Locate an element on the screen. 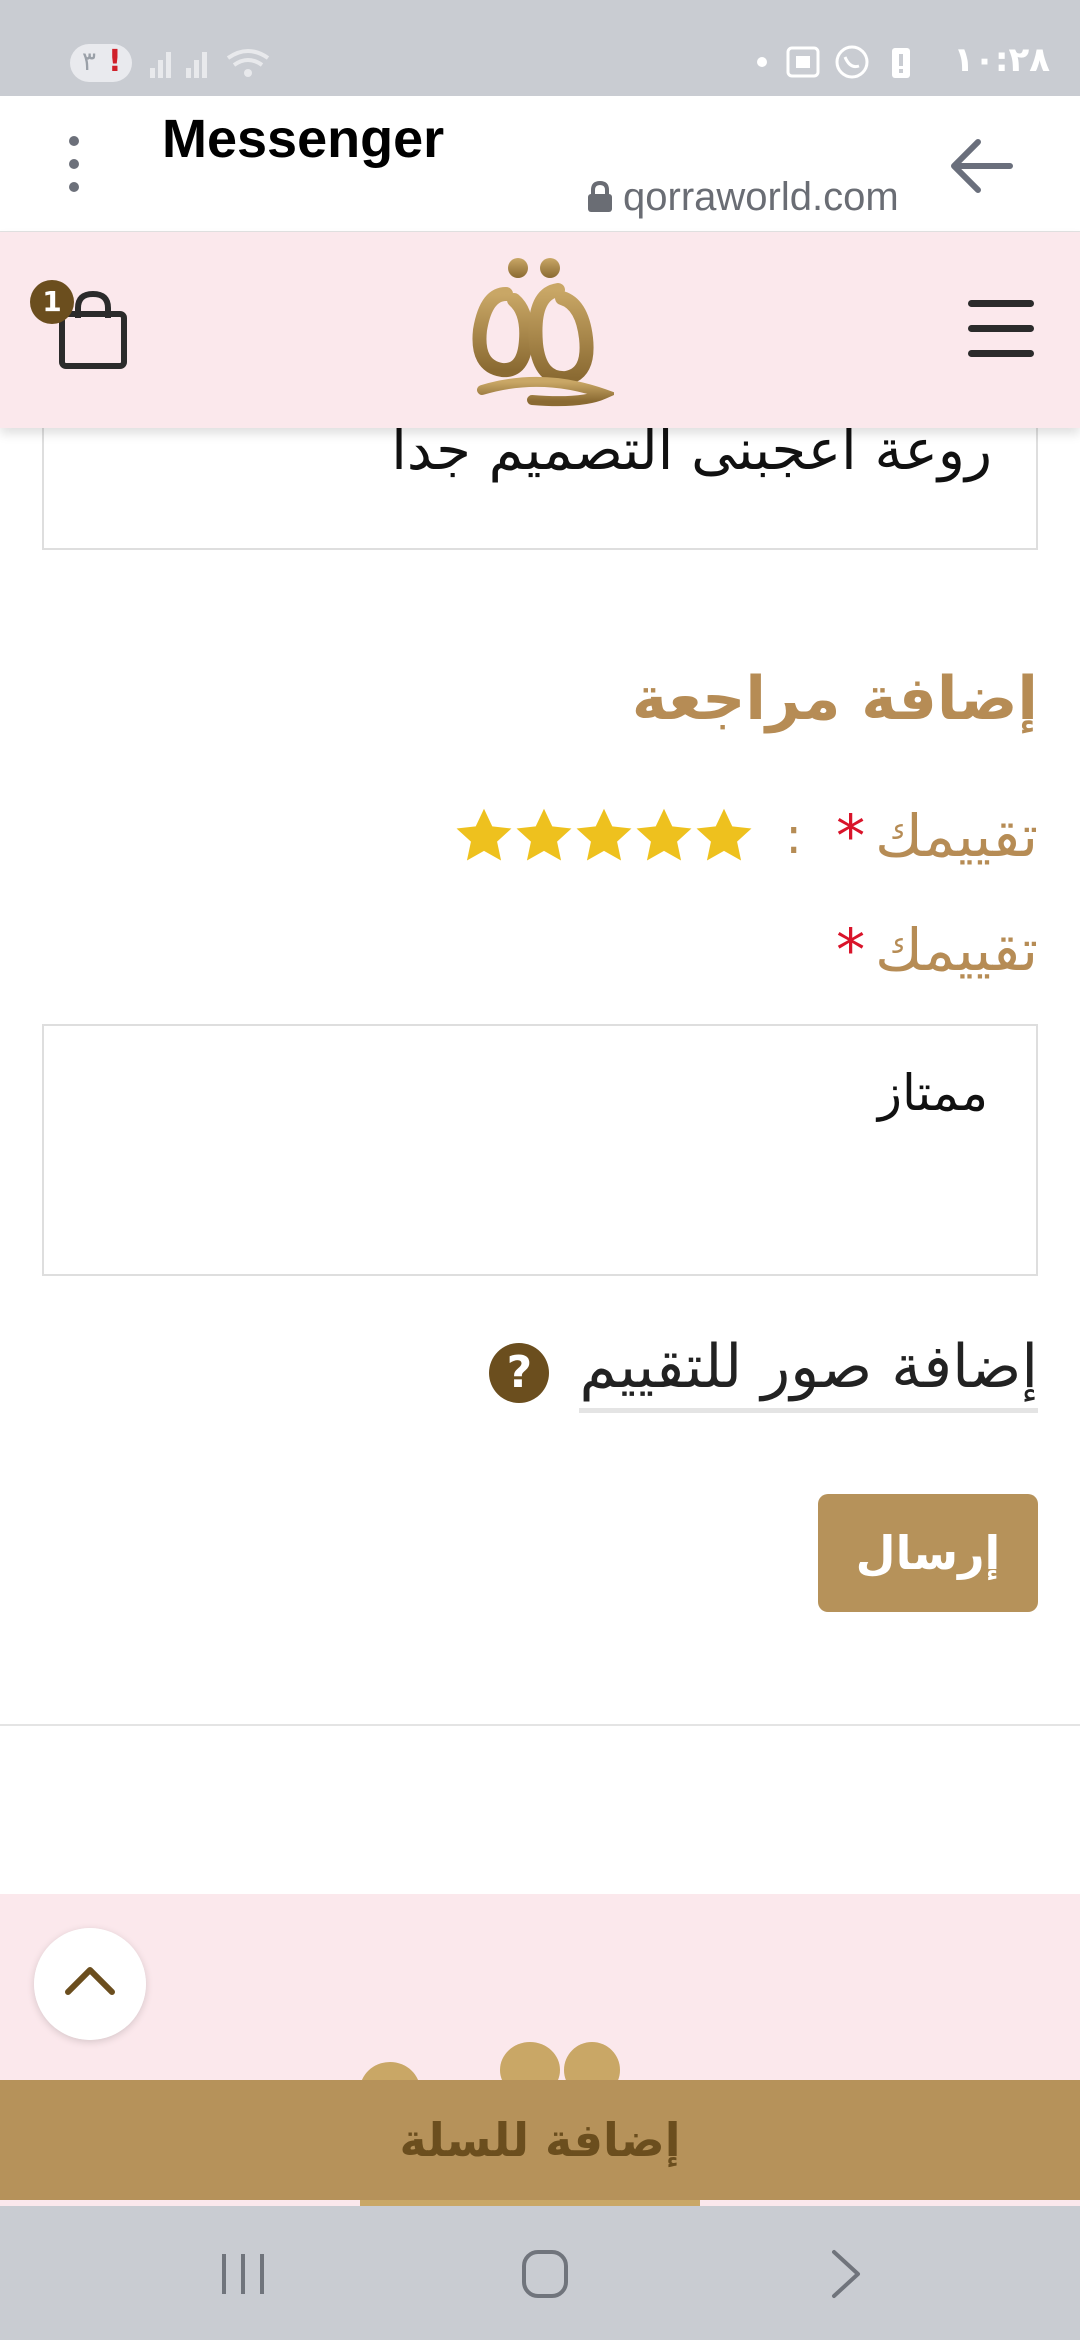  url-text: qorraworld.com is located at coordinates (761, 196).